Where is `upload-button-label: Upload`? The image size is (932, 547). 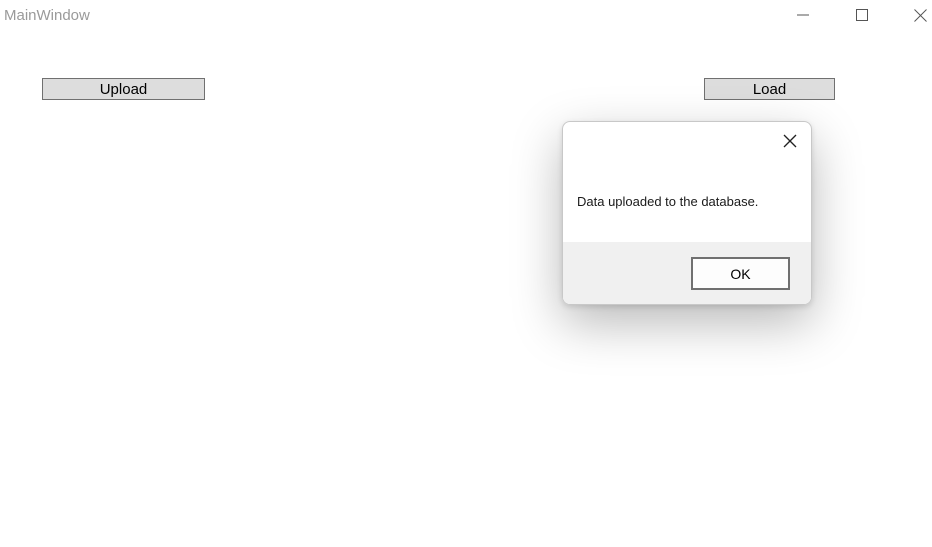 upload-button-label: Upload is located at coordinates (123, 89).